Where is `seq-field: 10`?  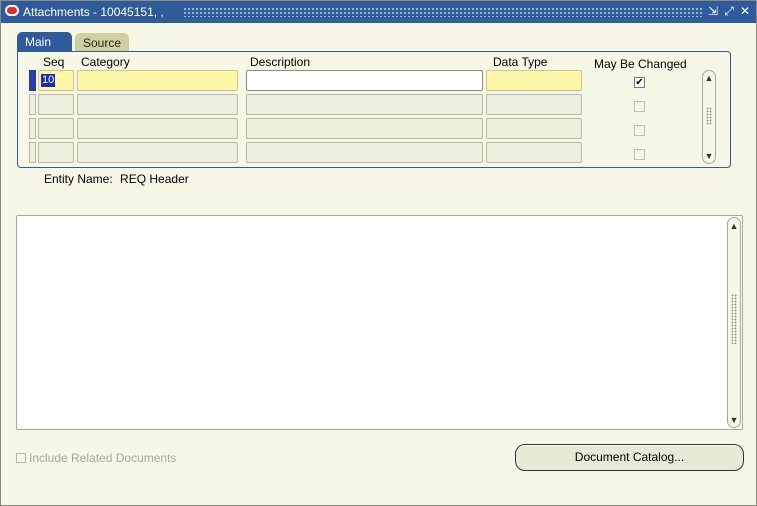
seq-field: 10 is located at coordinates (56, 80).